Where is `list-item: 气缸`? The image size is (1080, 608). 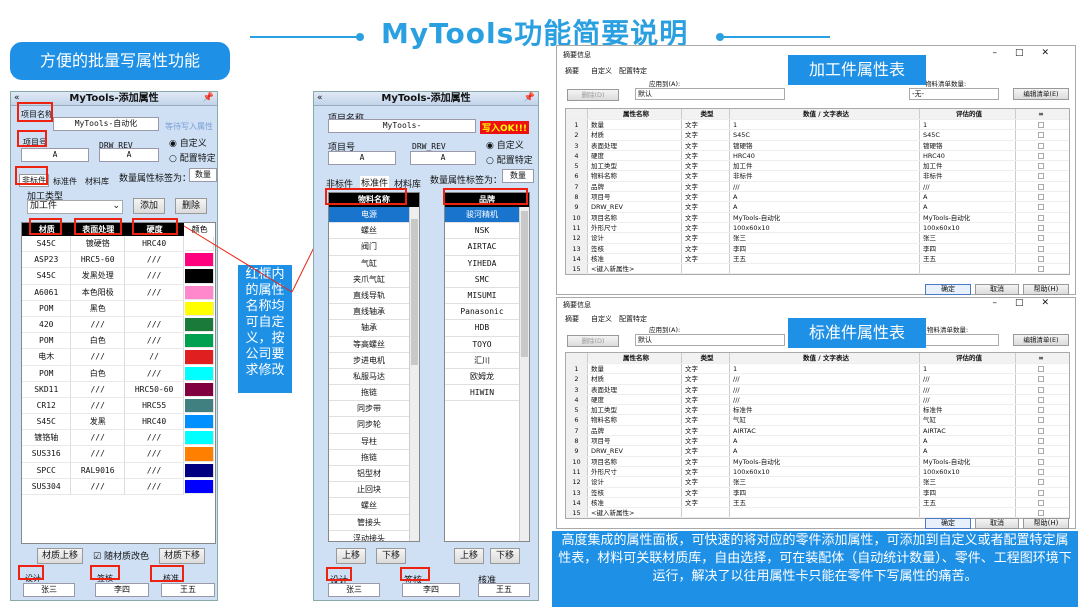 list-item: 气缸 is located at coordinates (369, 264).